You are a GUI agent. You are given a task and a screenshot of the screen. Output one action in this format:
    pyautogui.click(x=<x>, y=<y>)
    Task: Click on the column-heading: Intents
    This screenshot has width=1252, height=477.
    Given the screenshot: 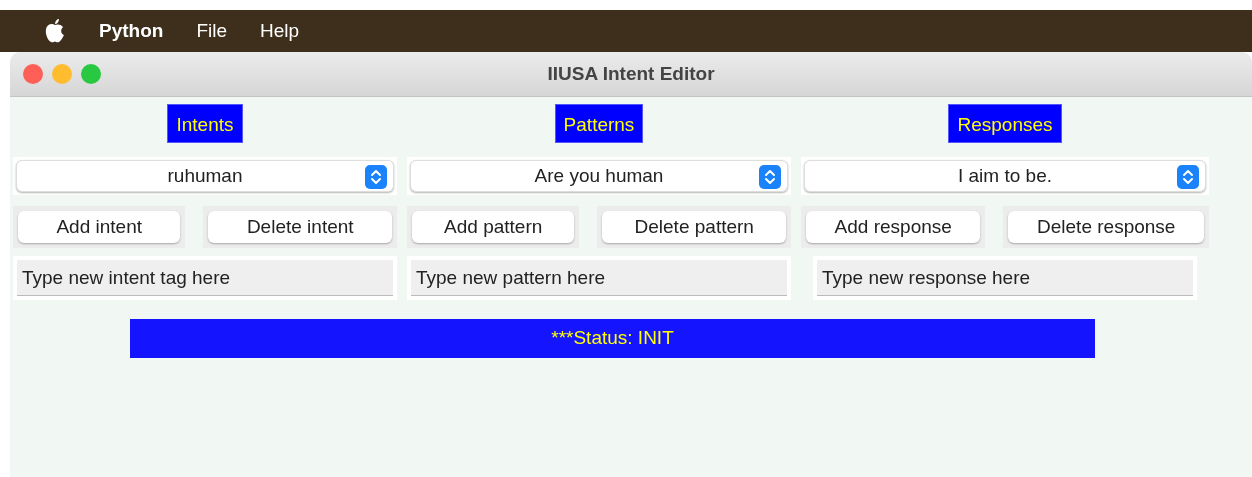 What is the action you would take?
    pyautogui.click(x=205, y=123)
    